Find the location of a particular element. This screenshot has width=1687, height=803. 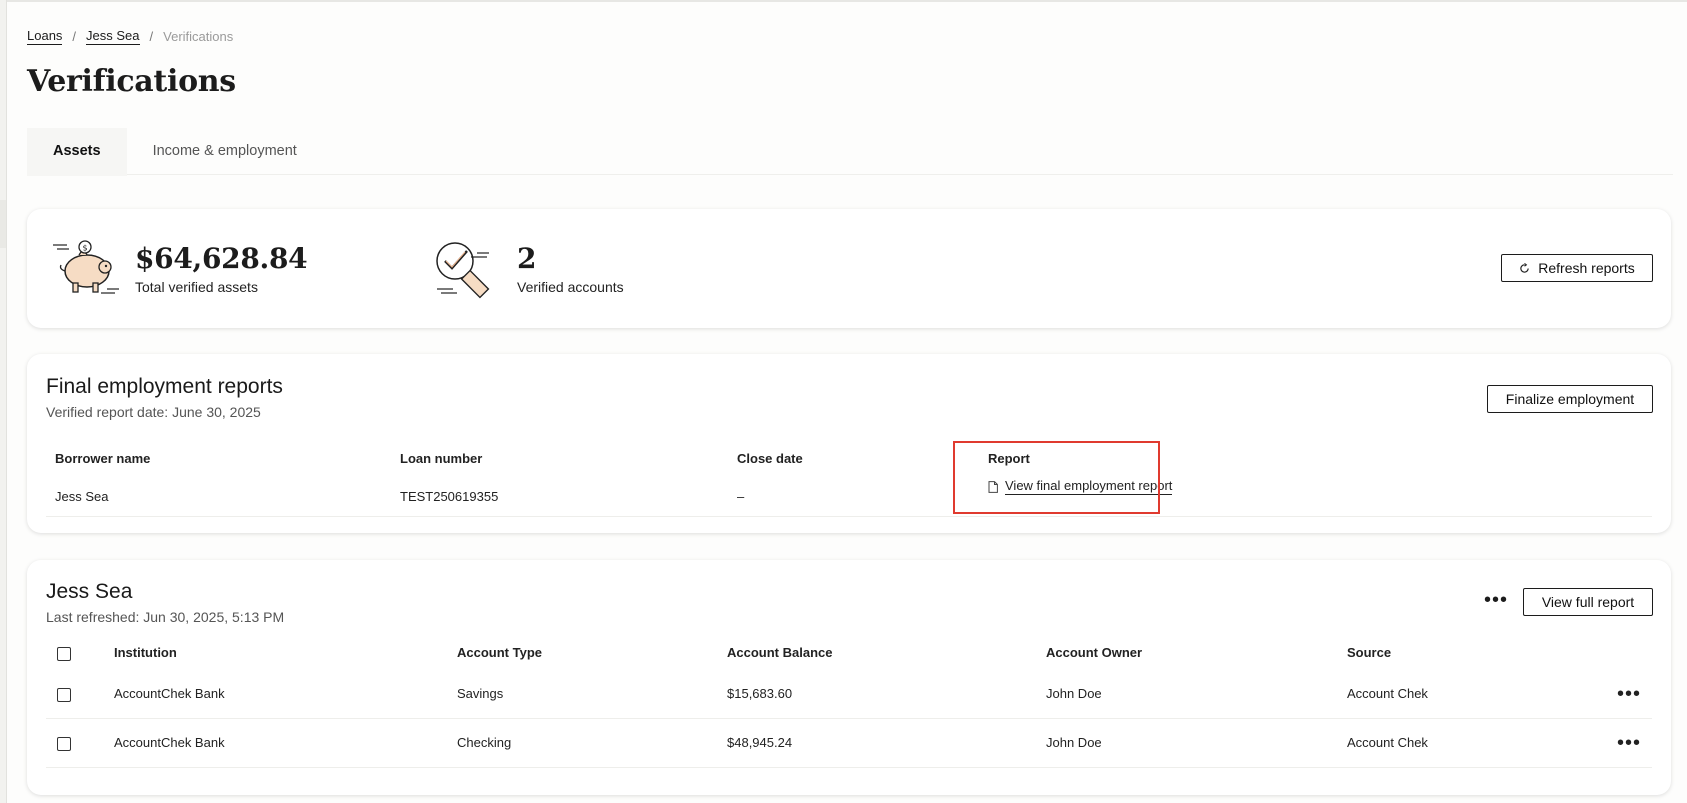

column-header-source: Source is located at coordinates (1369, 652).